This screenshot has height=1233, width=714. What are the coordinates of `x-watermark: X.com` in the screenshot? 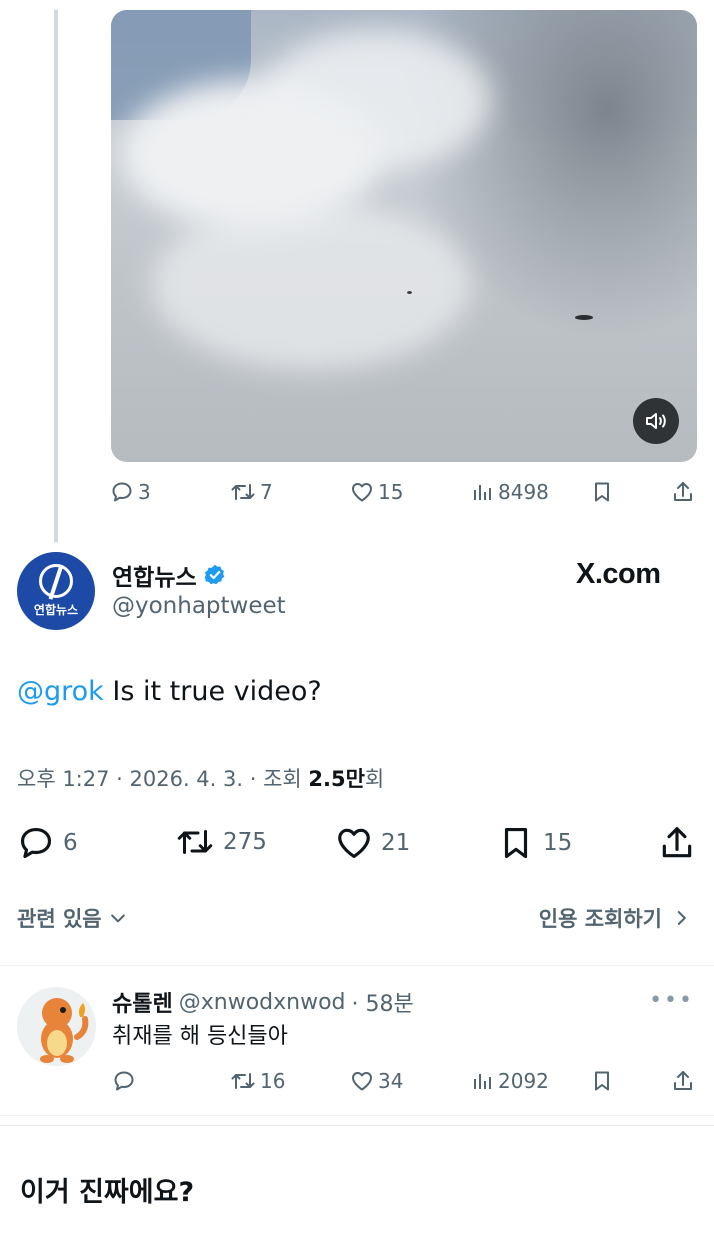 It's located at (618, 574).